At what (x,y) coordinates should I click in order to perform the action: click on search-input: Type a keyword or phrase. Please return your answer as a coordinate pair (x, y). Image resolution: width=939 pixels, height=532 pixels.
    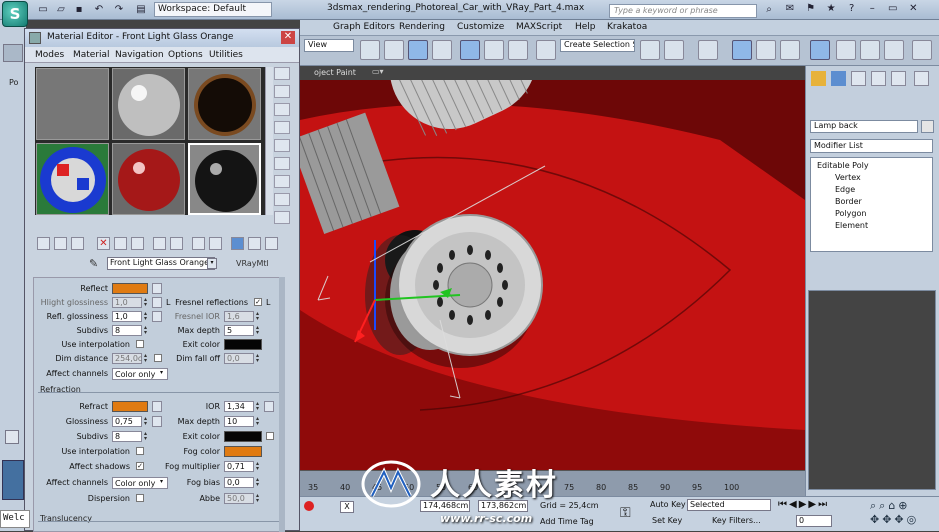
    Looking at the image, I should click on (683, 11).